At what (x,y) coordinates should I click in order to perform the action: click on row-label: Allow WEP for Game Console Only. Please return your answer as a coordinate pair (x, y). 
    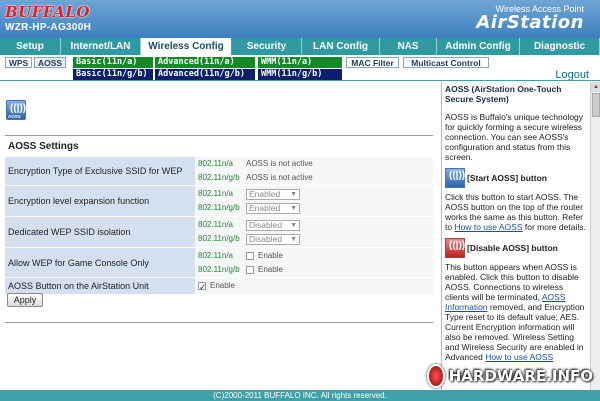
    Looking at the image, I should click on (100, 262).